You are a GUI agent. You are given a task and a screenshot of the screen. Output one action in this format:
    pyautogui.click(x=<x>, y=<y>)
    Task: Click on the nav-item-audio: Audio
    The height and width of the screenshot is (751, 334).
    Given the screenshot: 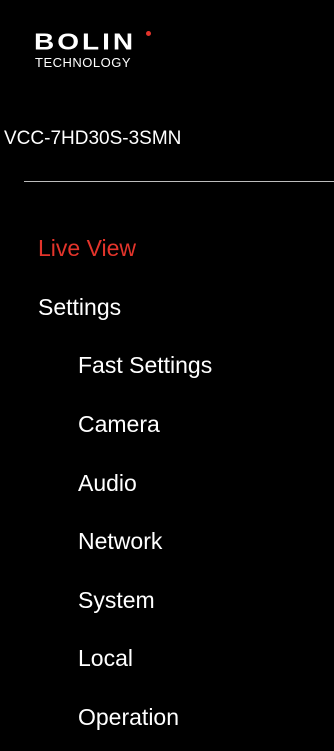 What is the action you would take?
    pyautogui.click(x=107, y=483)
    